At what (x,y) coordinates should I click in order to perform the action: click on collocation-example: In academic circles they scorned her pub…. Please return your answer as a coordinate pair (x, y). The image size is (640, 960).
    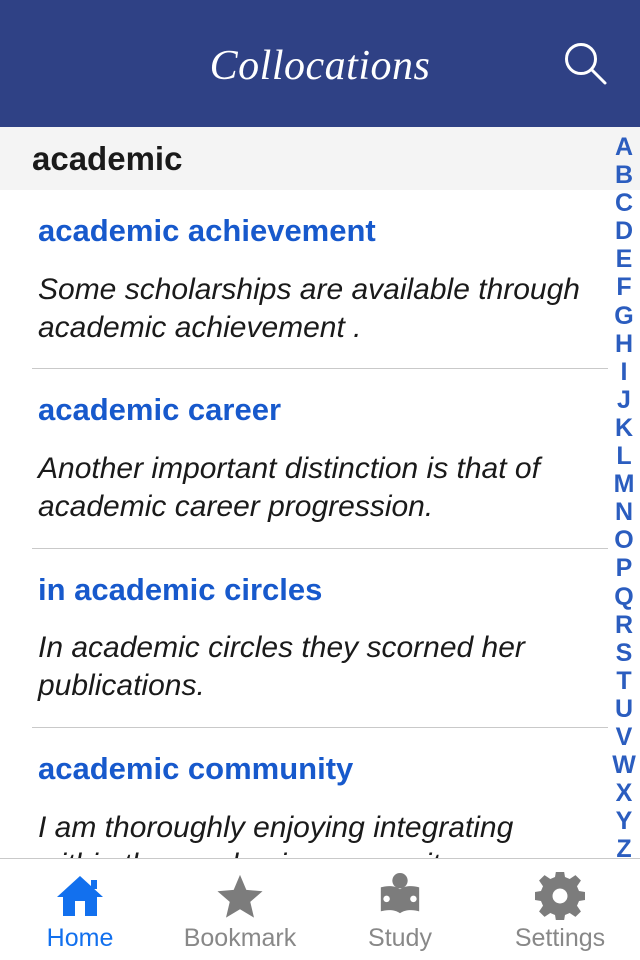
    Looking at the image, I should click on (281, 667).